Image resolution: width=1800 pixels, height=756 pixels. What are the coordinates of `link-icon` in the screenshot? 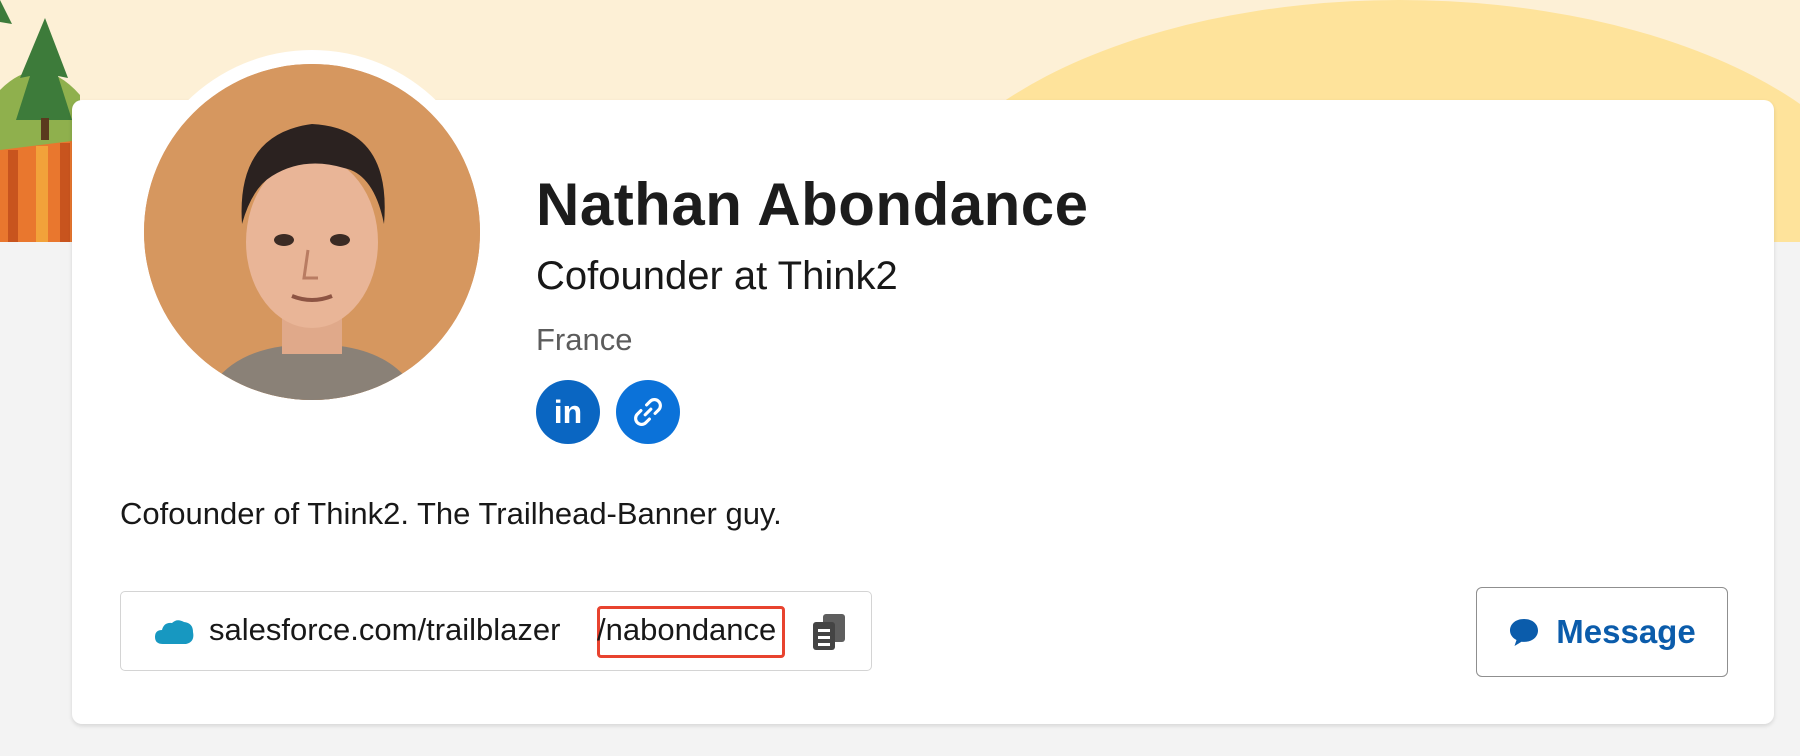 It's located at (648, 412).